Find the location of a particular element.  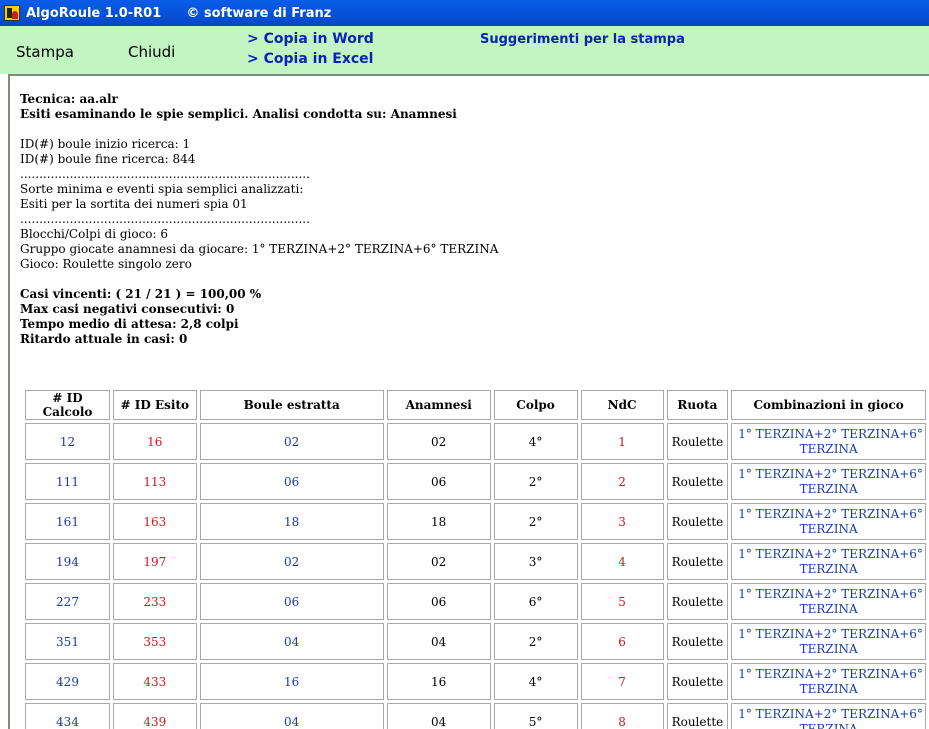

window-titlebar: AlgoRoule 1.0-R01 © software di Franz is located at coordinates (464, 13).